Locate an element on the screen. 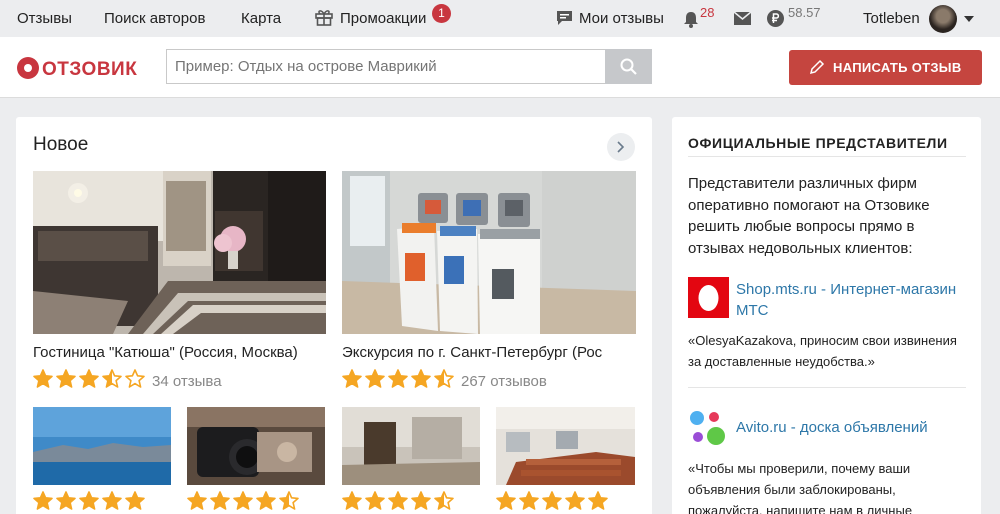 This screenshot has width=1000, height=514. pencil-icon is located at coordinates (817, 67).